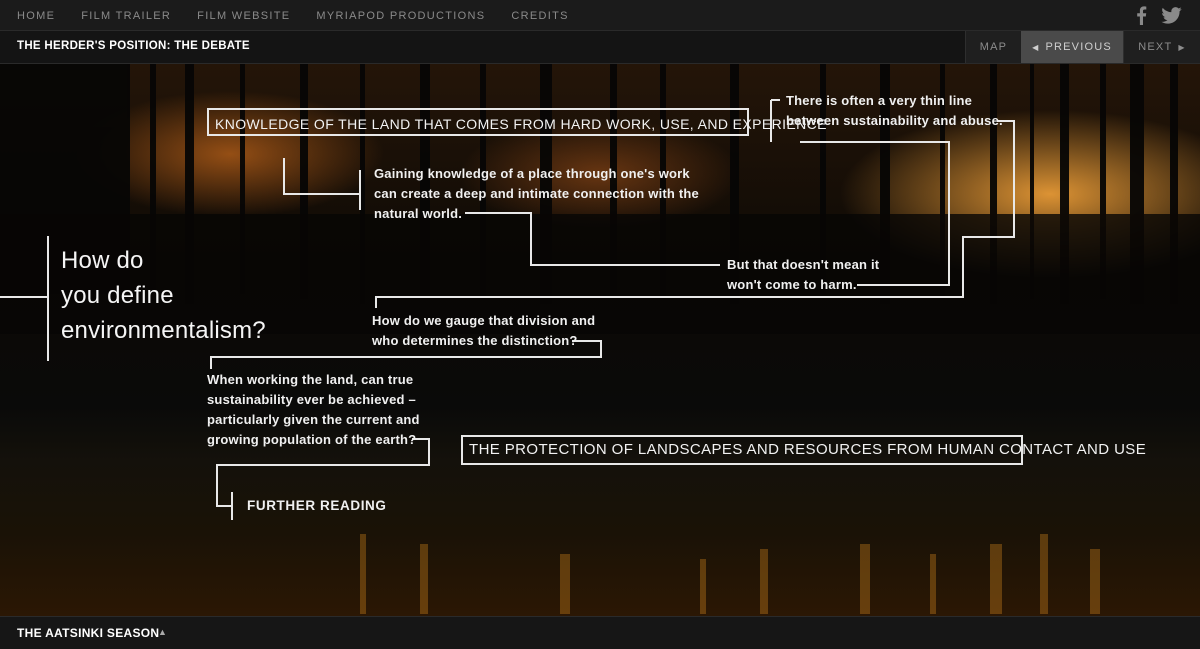 The image size is (1200, 649). I want to click on map-button: MAP, so click(993, 47).